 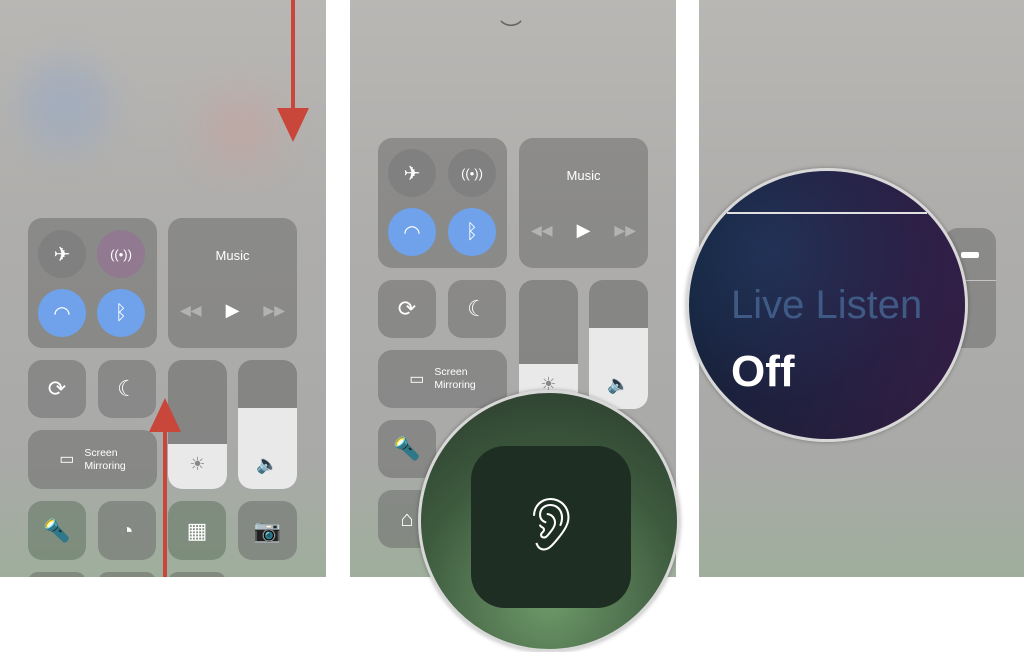 I want to click on flashlight-button: 🔦, so click(x=57, y=530).